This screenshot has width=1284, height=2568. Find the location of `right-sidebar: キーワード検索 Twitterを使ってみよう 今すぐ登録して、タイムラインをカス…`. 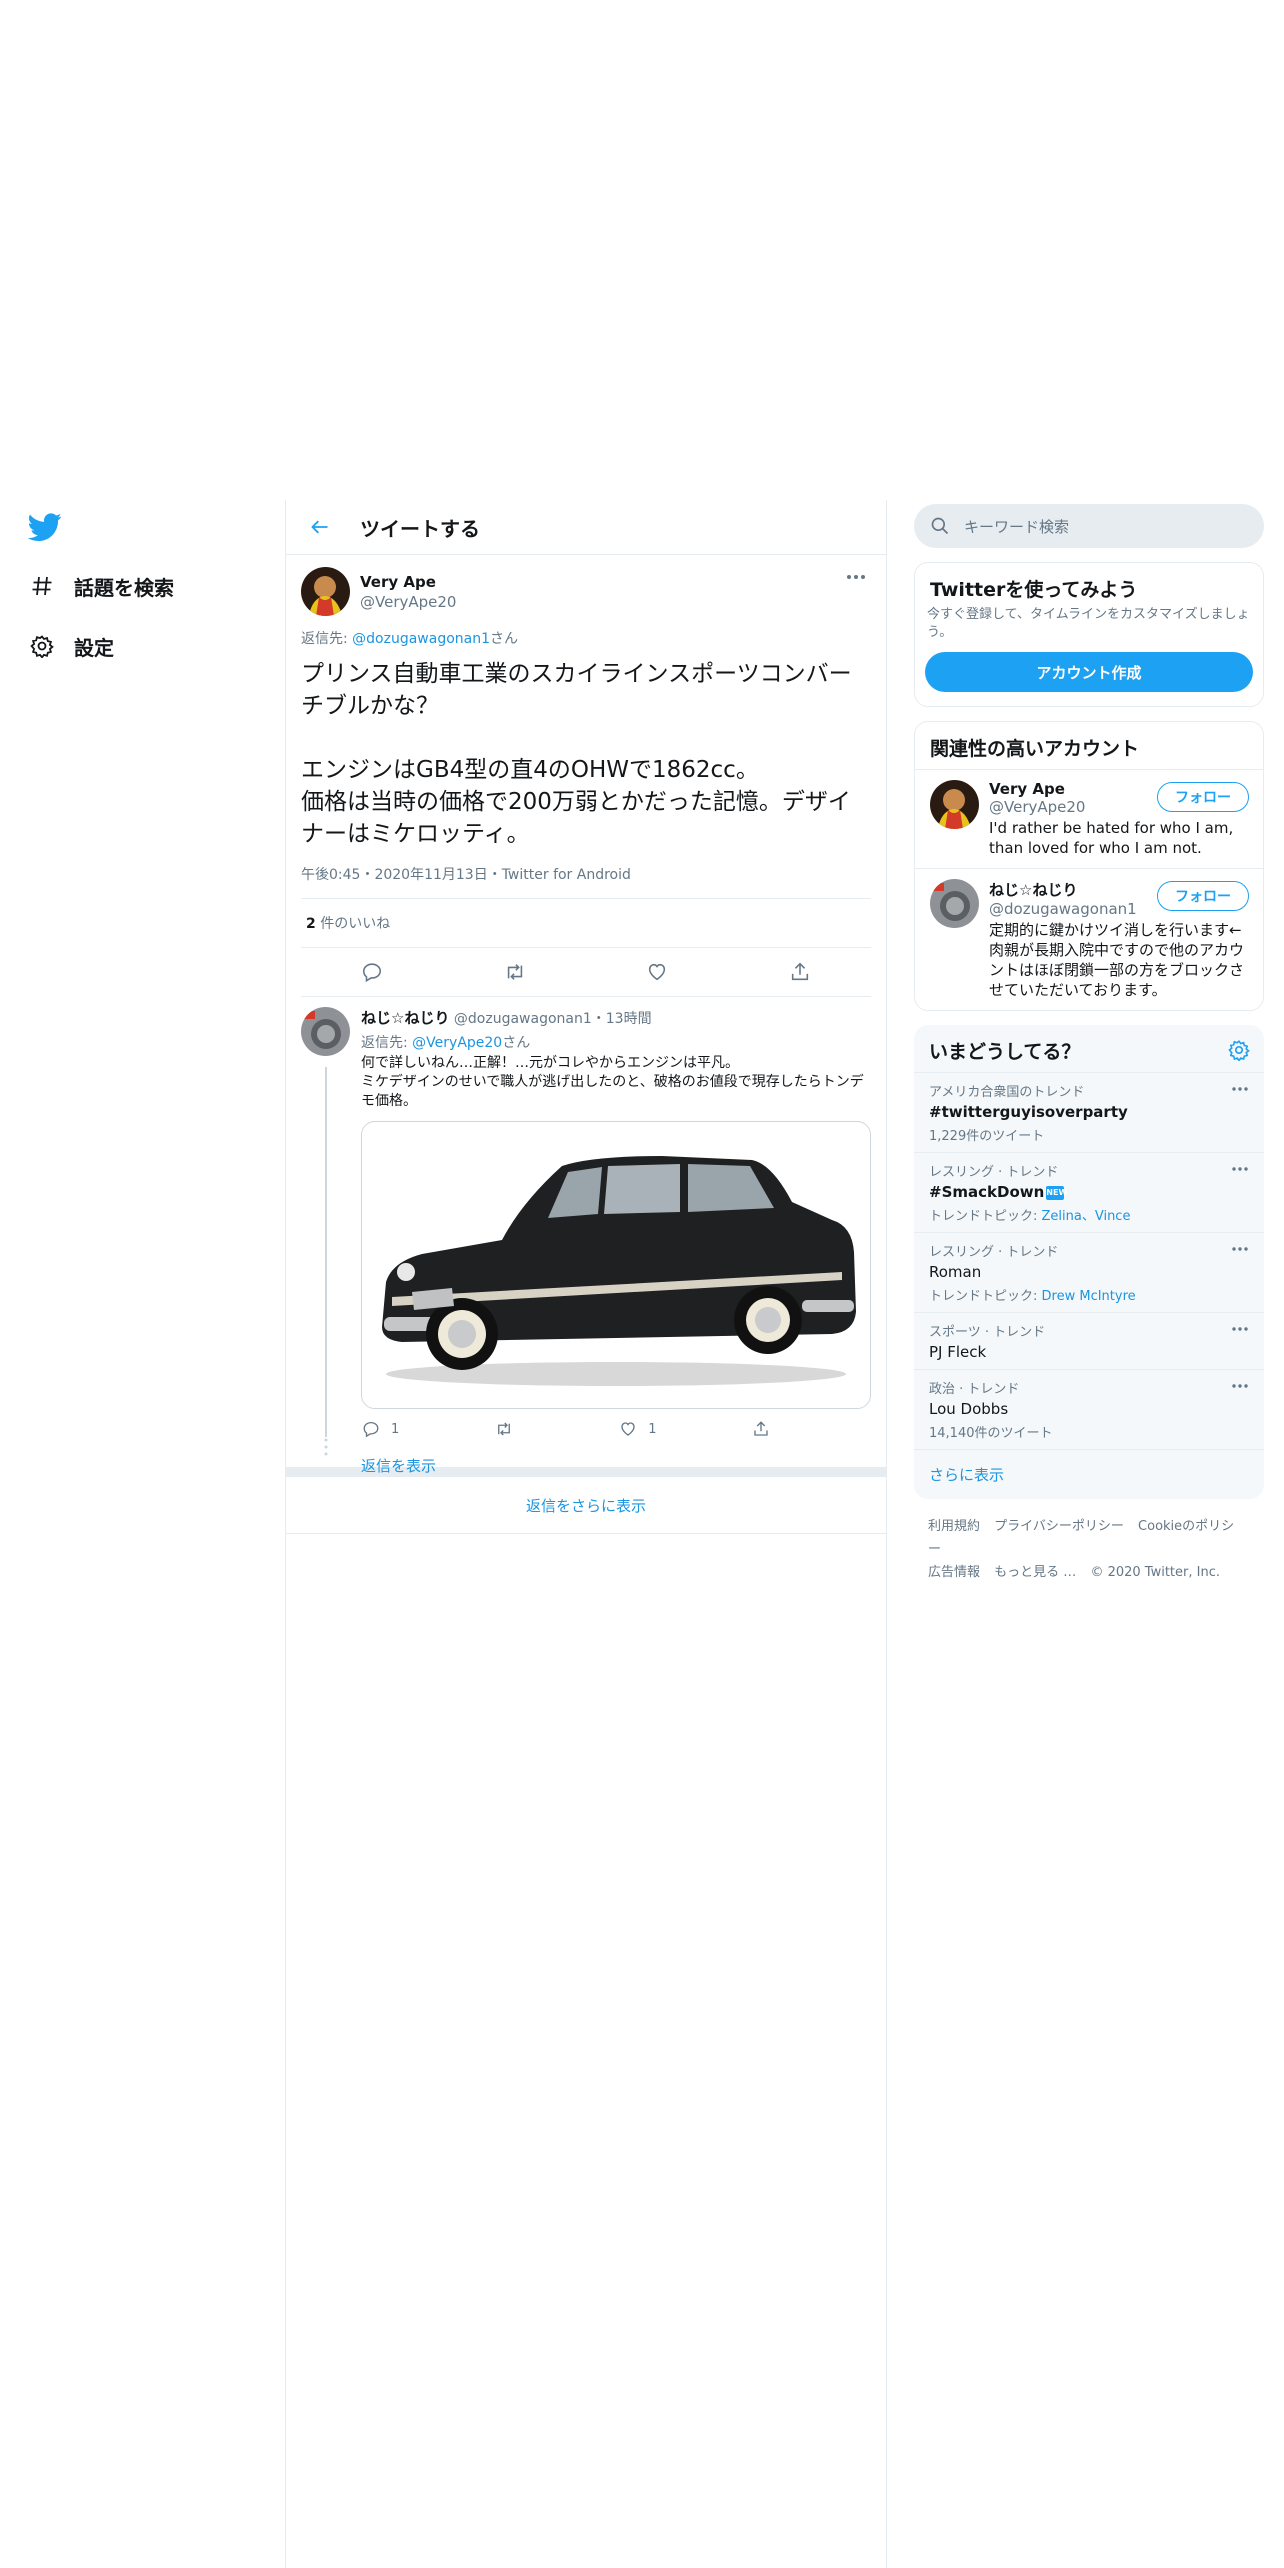

right-sidebar: キーワード検索 Twitterを使ってみよう 今すぐ登録して、タイムラインをカス… is located at coordinates (1089, 1052).